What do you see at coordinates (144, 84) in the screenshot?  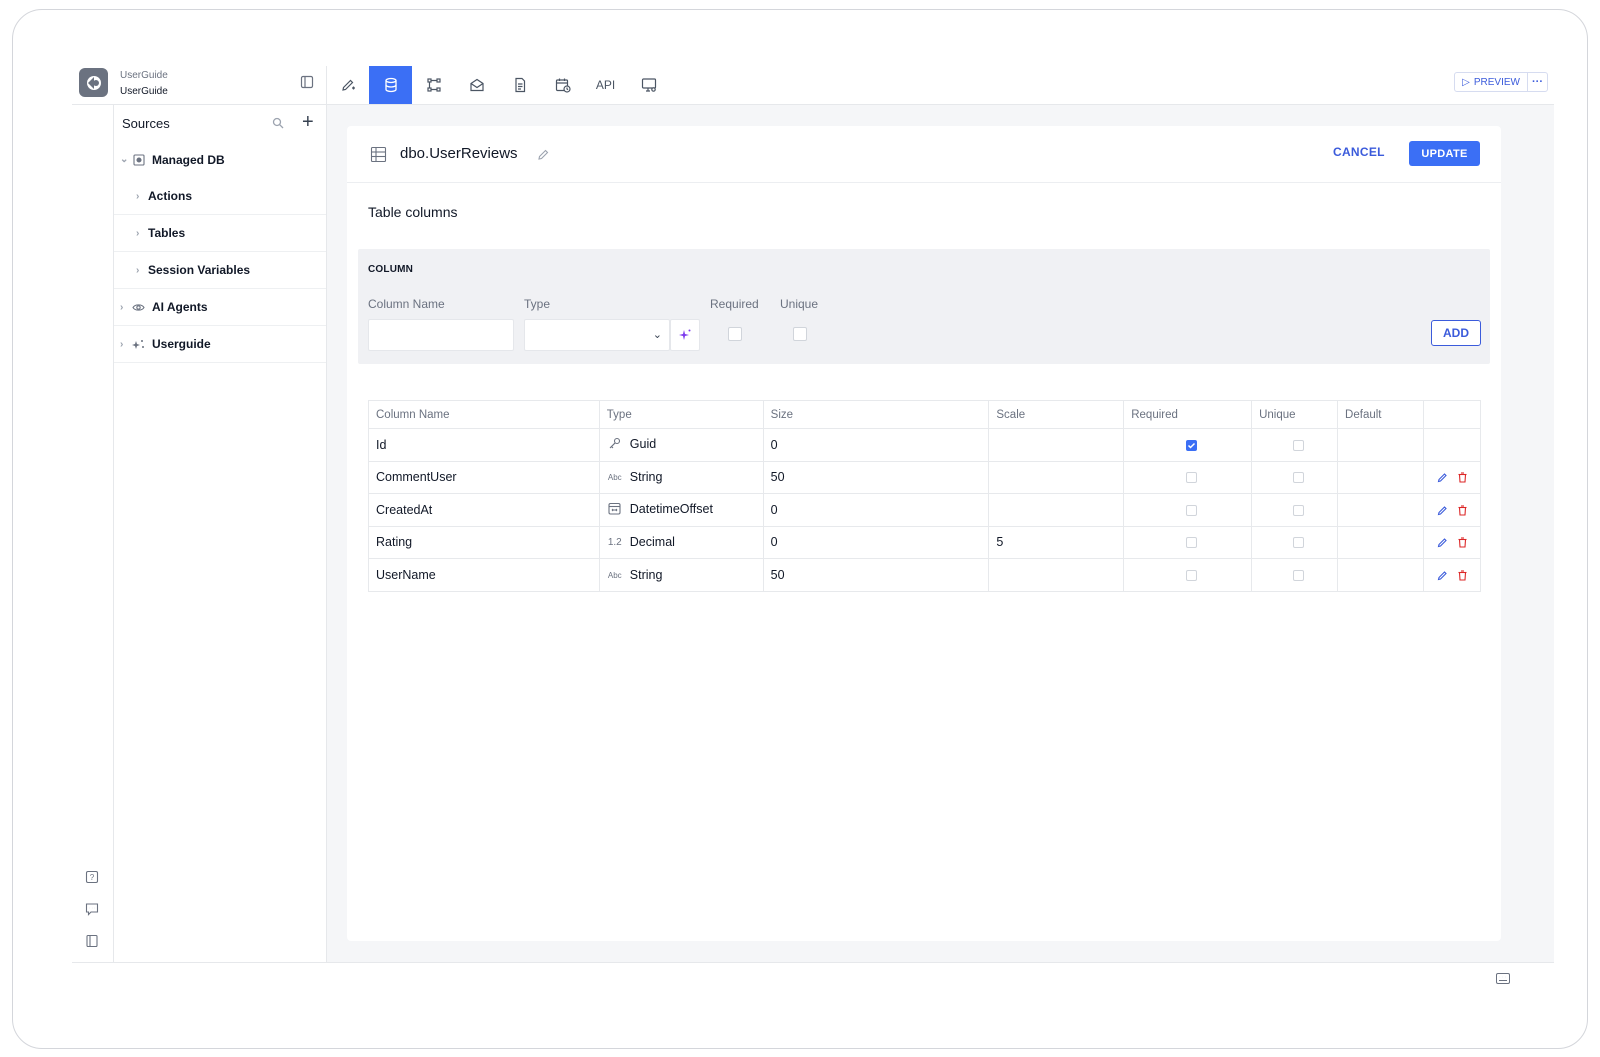 I see `project-switcher: UserGuide UserGuide` at bounding box center [144, 84].